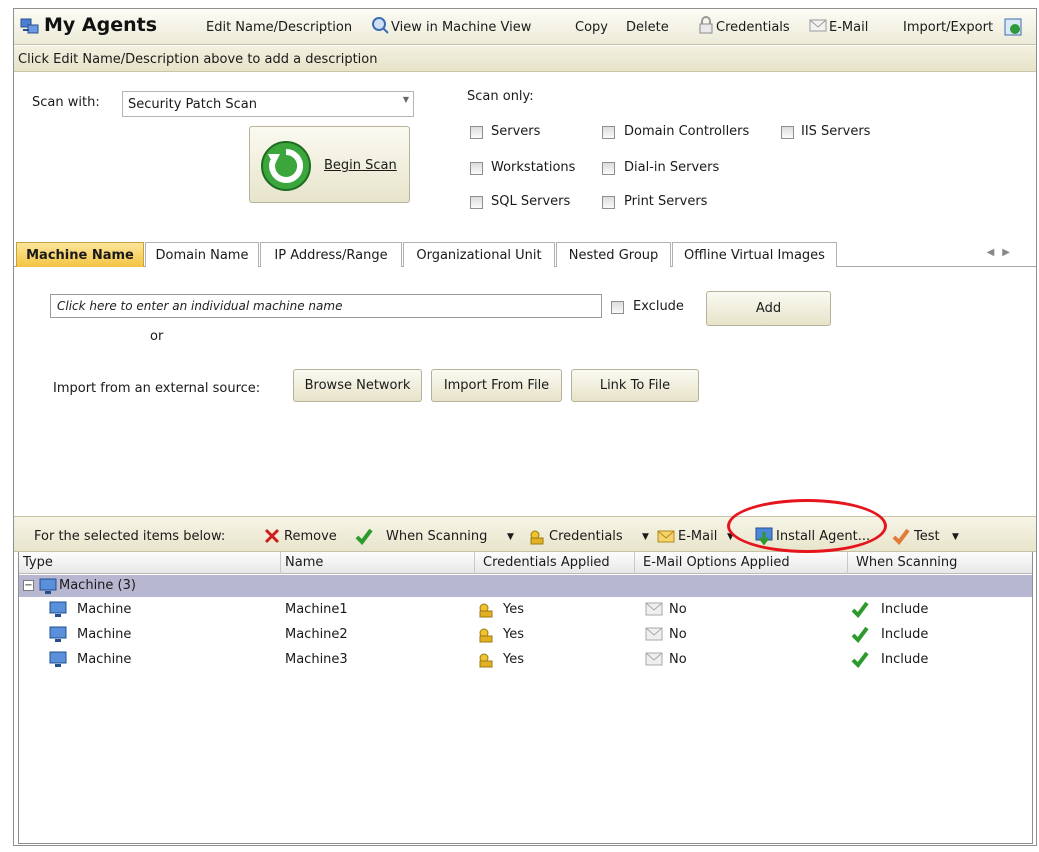 The width and height of the screenshot is (1039, 852). I want to click on view-machine-button: View in Machine View, so click(461, 27).